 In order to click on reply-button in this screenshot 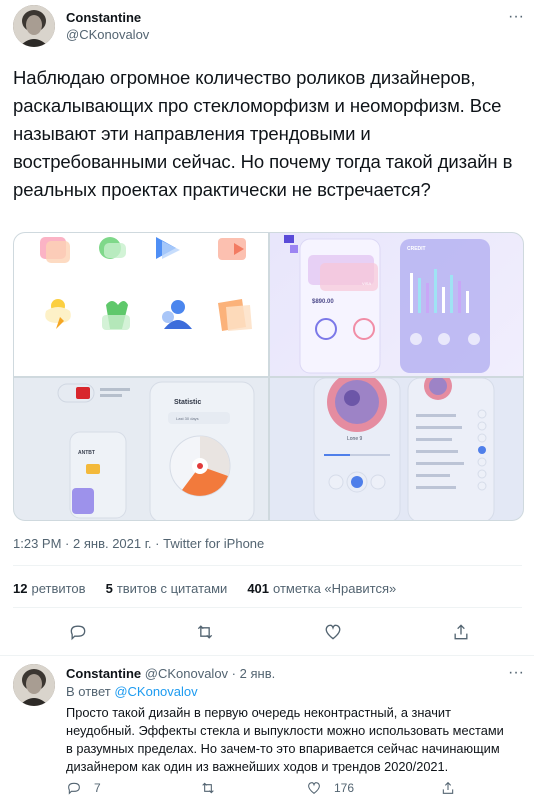, I will do `click(78, 632)`.